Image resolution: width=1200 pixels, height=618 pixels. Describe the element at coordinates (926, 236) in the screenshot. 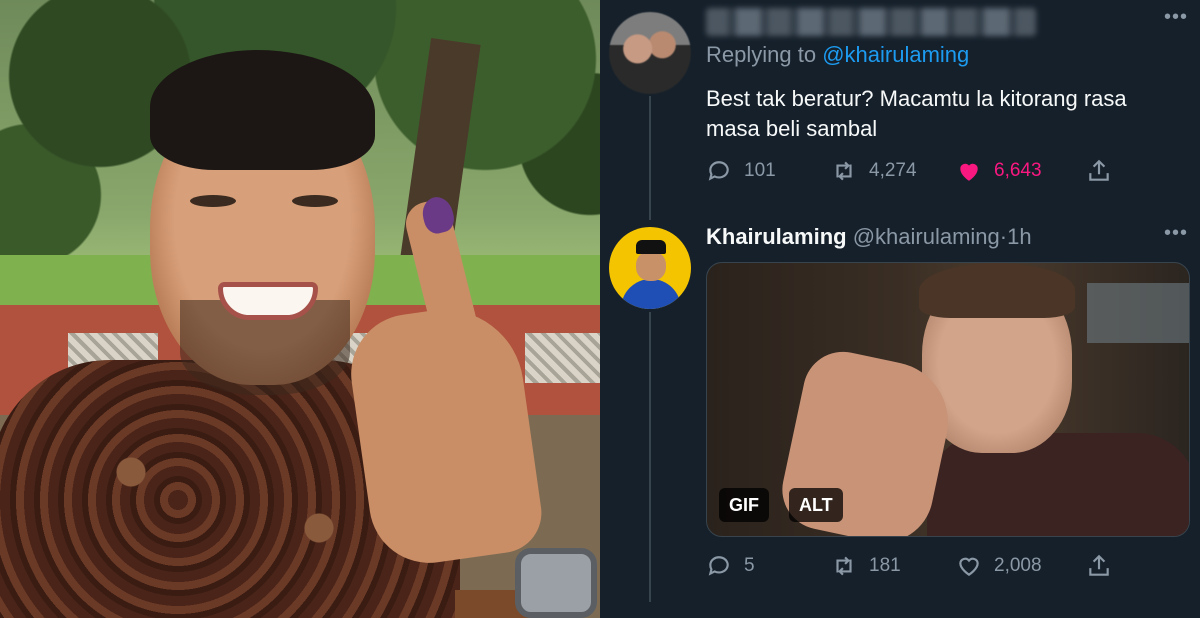

I see `author-handle: @khairulaming` at that location.